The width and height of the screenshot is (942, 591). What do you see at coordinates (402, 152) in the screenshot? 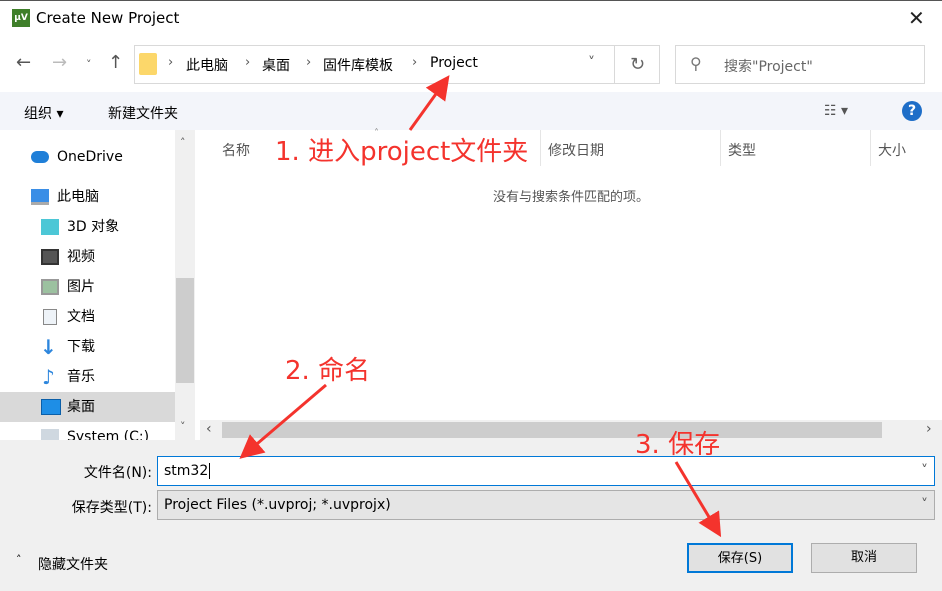
I see `annotation-step-1: 1. 进入project文件夹` at bounding box center [402, 152].